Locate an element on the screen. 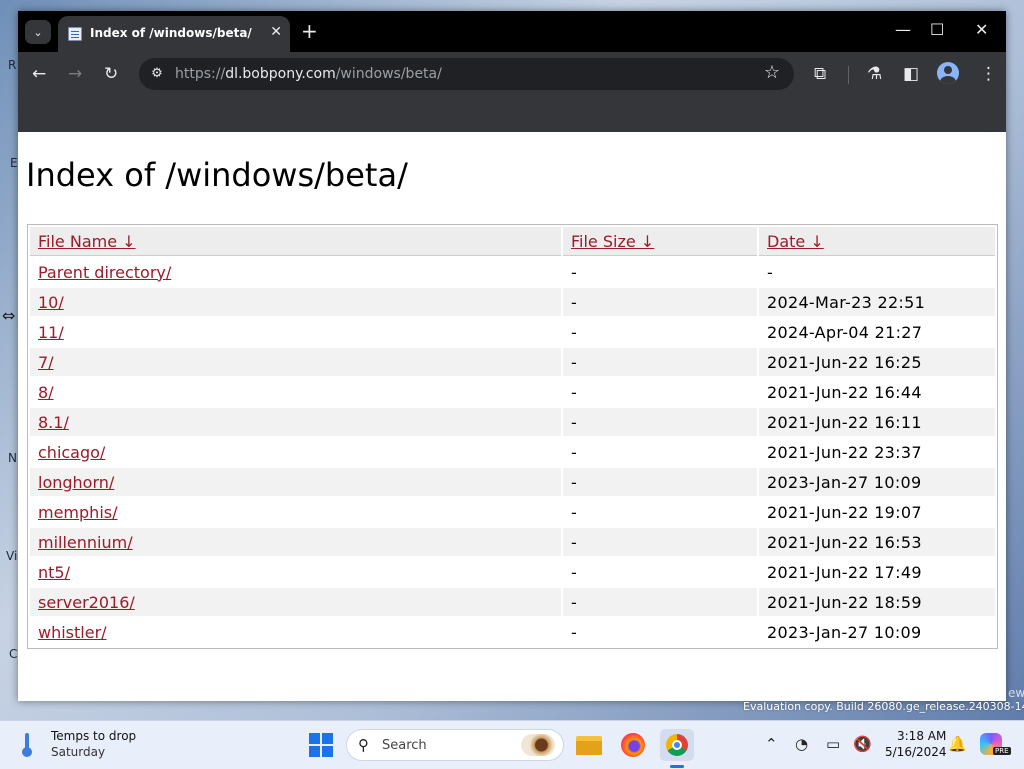 The image size is (1024, 769). page-title: Index of /windows/beta/ is located at coordinates (217, 175).